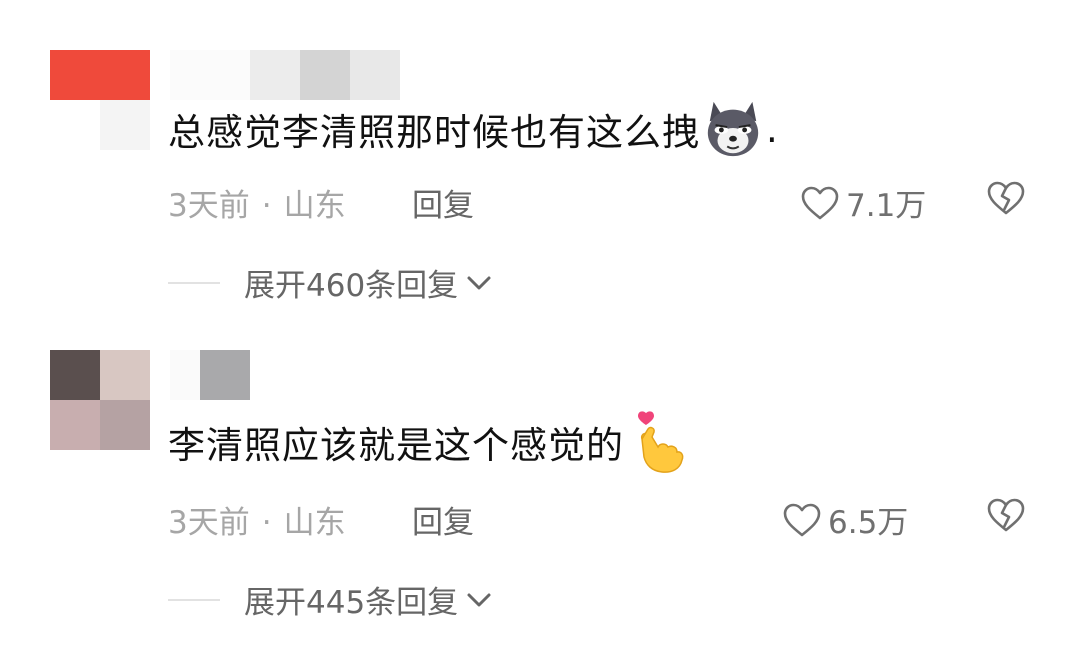 The width and height of the screenshot is (1080, 650). Describe the element at coordinates (661, 442) in the screenshot. I see `finger-heart-emoji-icon` at that location.